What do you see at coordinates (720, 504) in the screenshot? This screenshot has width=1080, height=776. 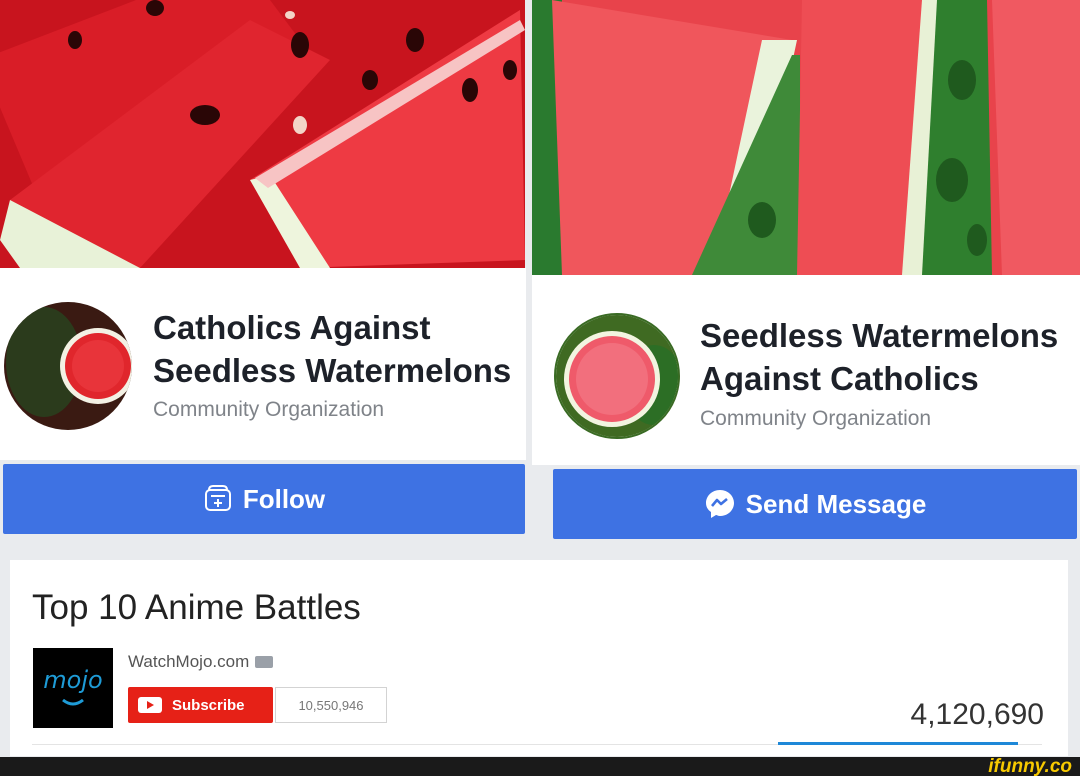 I see `messenger-icon` at bounding box center [720, 504].